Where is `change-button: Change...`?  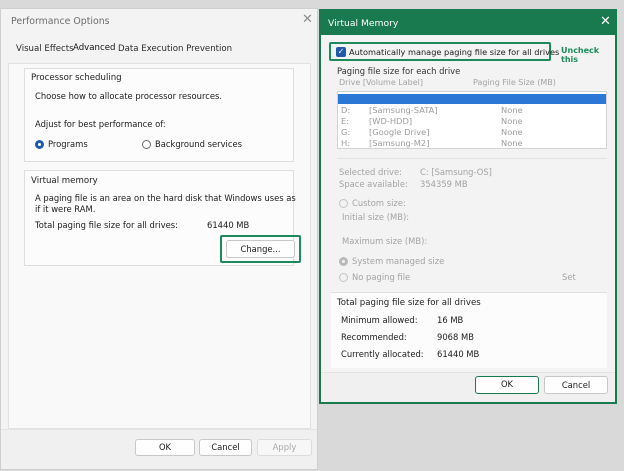 change-button: Change... is located at coordinates (260, 249).